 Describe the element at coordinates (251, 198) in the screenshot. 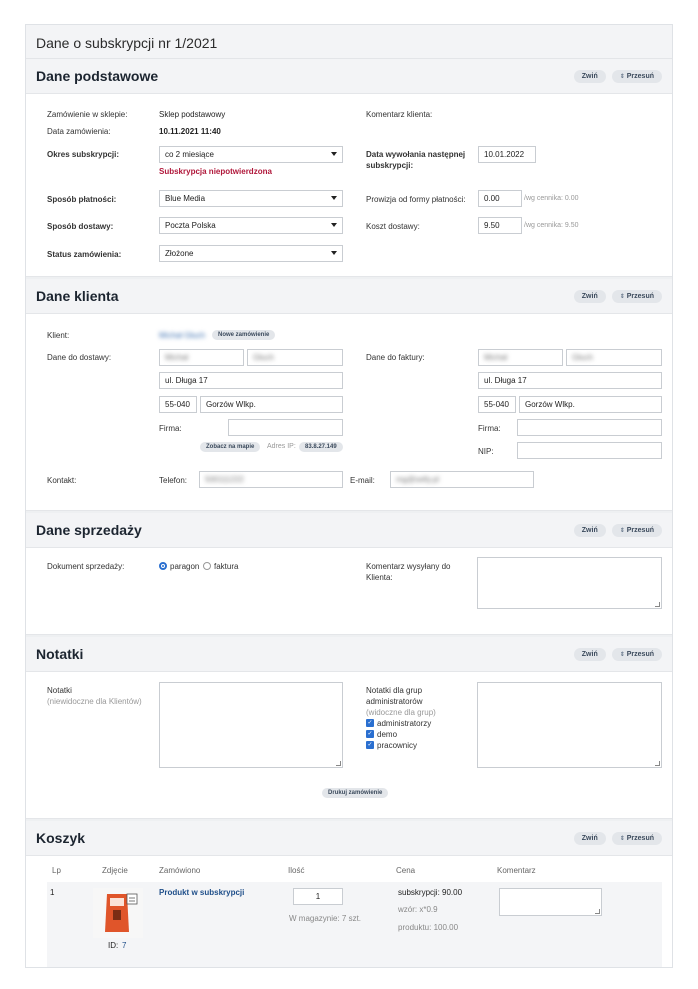

I see `payment-select: Blue Media` at that location.